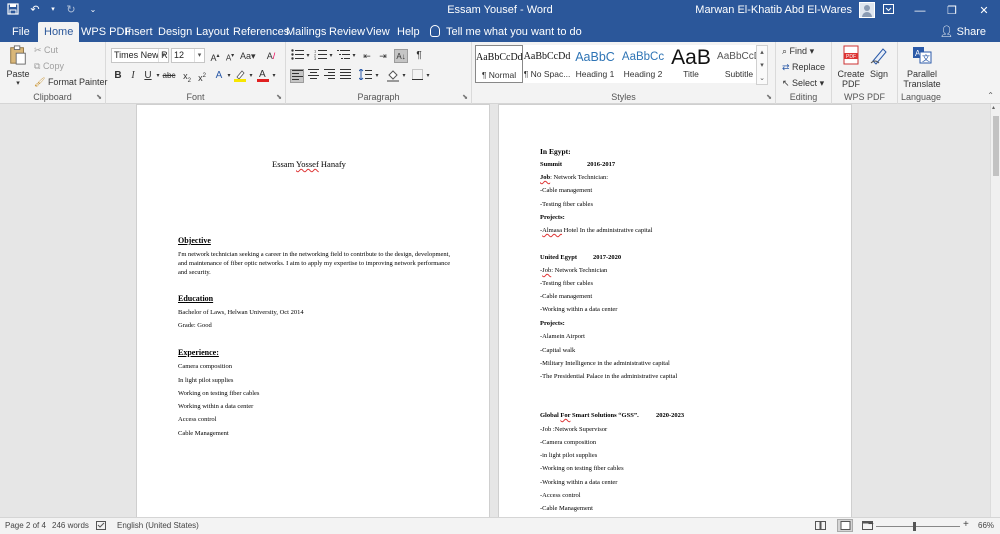  I want to click on align-right-icon, so click(329, 76).